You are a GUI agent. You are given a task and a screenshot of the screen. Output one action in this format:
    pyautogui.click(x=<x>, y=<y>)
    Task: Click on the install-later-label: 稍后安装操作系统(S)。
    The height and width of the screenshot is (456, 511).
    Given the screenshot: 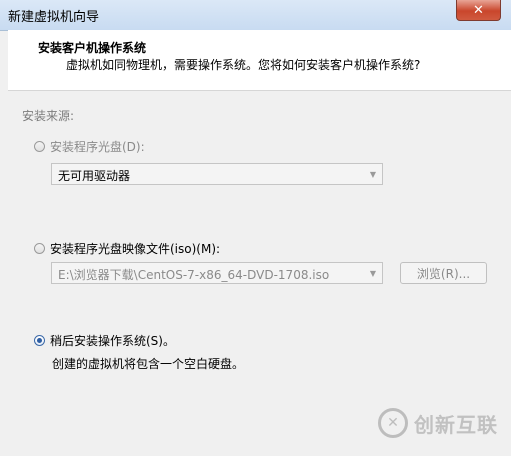 What is the action you would take?
    pyautogui.click(x=112, y=341)
    